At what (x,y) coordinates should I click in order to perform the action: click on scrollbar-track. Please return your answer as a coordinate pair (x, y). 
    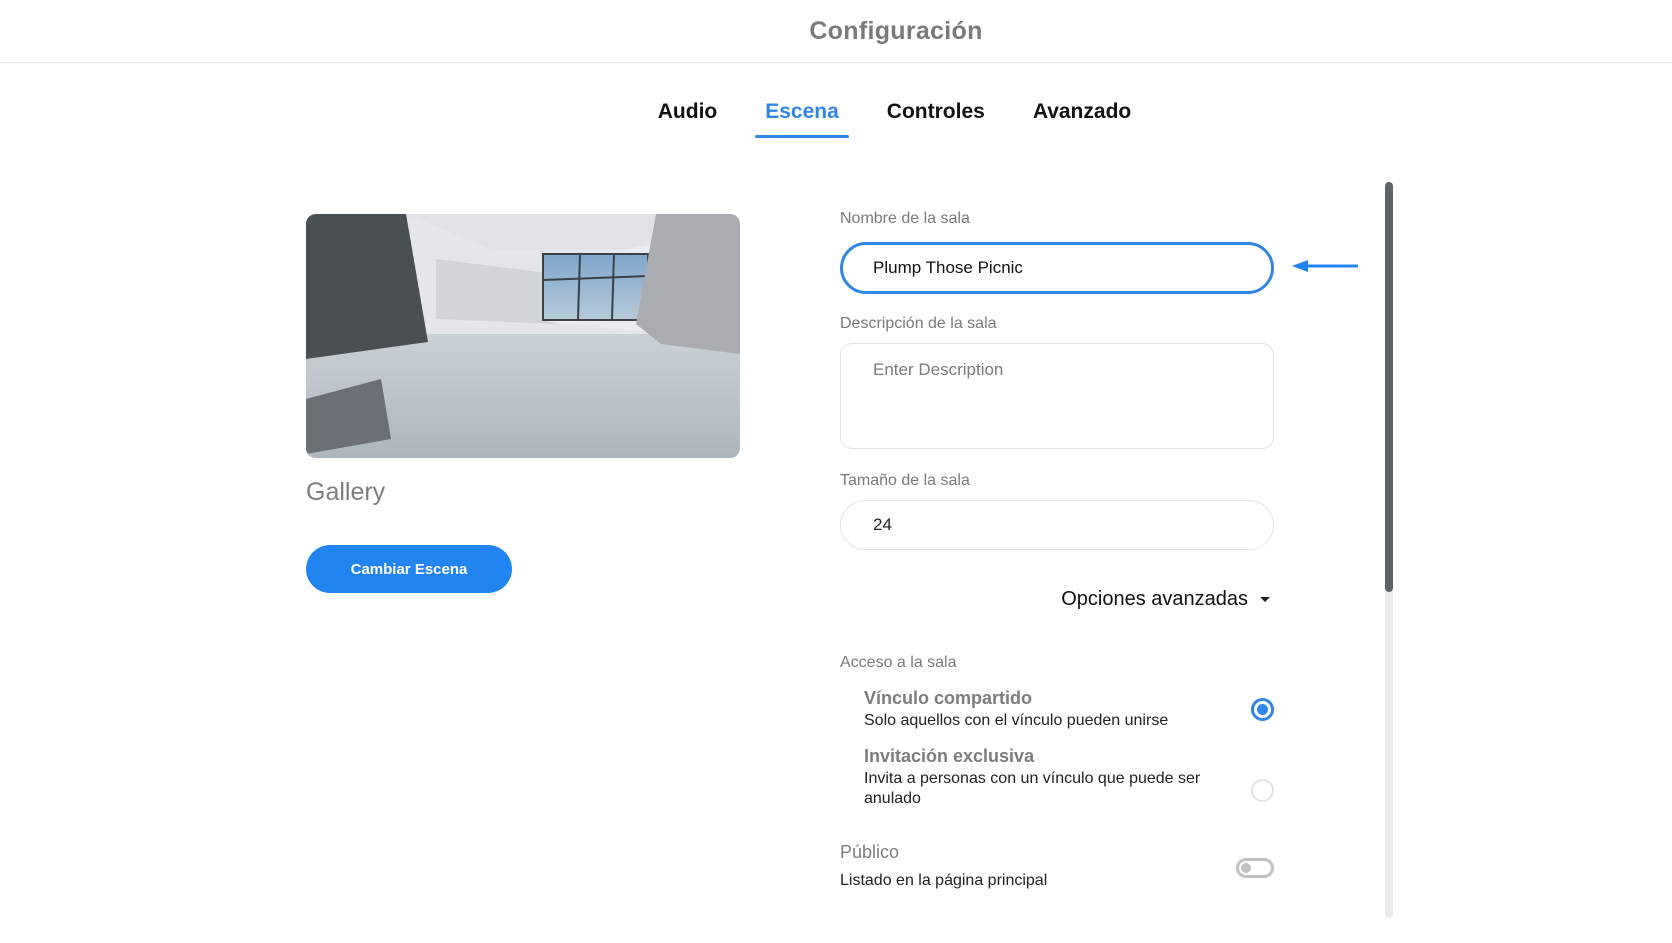
    Looking at the image, I should click on (1389, 550).